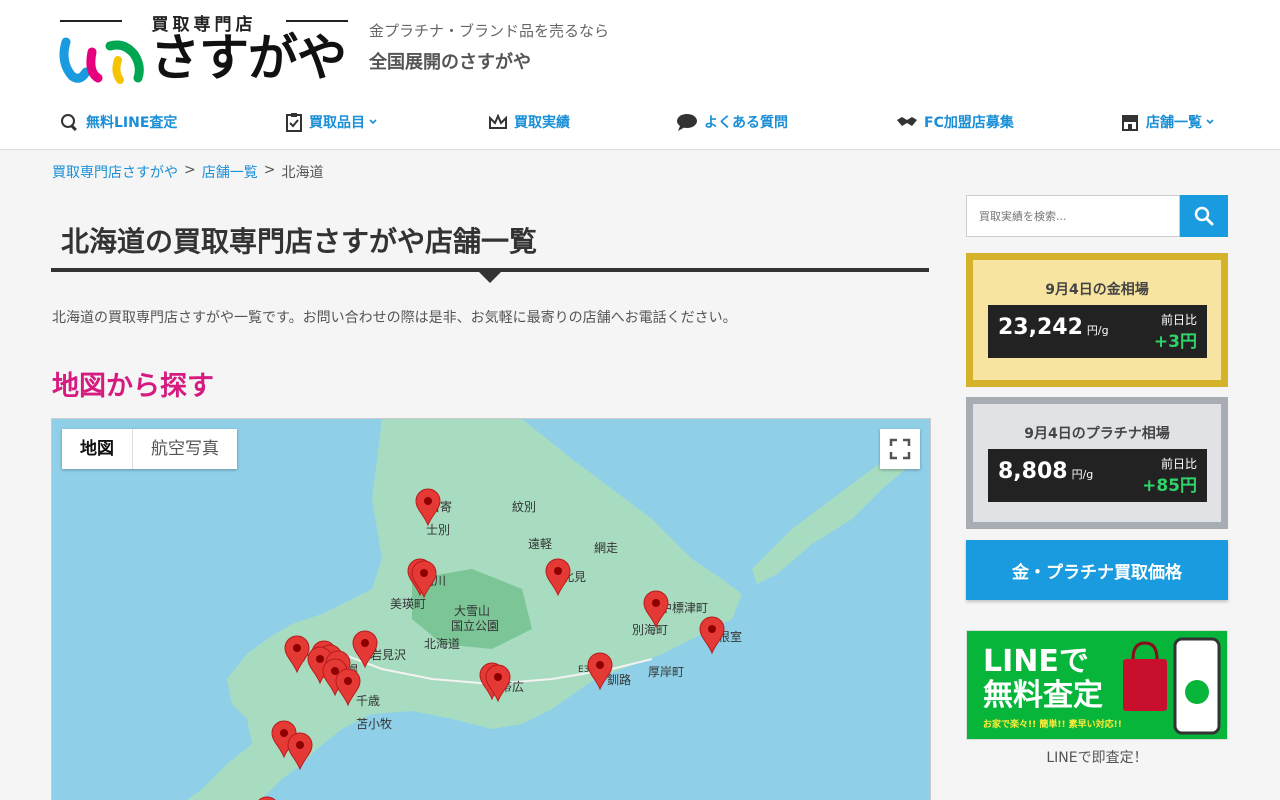  What do you see at coordinates (438, 530) in the screenshot?
I see `map-place-label: 士別` at bounding box center [438, 530].